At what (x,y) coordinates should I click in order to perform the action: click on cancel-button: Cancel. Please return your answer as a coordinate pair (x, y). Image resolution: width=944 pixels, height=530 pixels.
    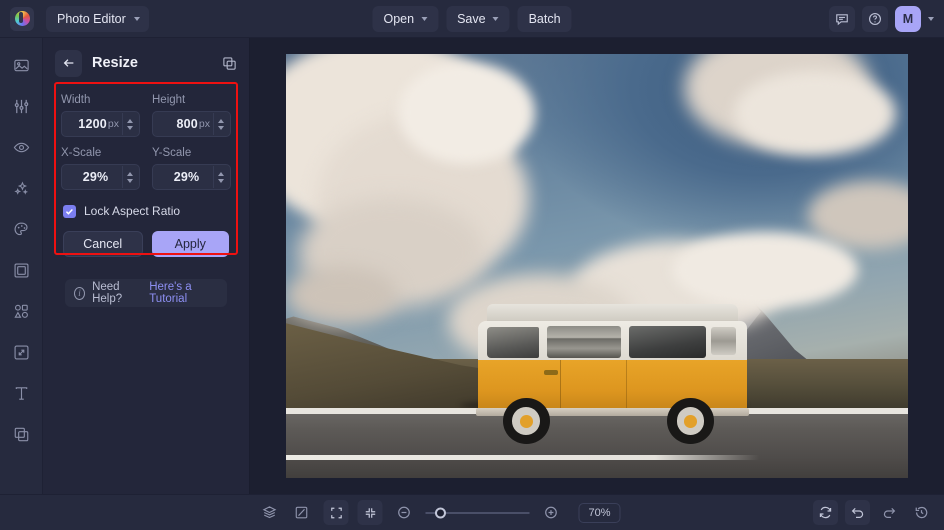
    Looking at the image, I should click on (103, 244).